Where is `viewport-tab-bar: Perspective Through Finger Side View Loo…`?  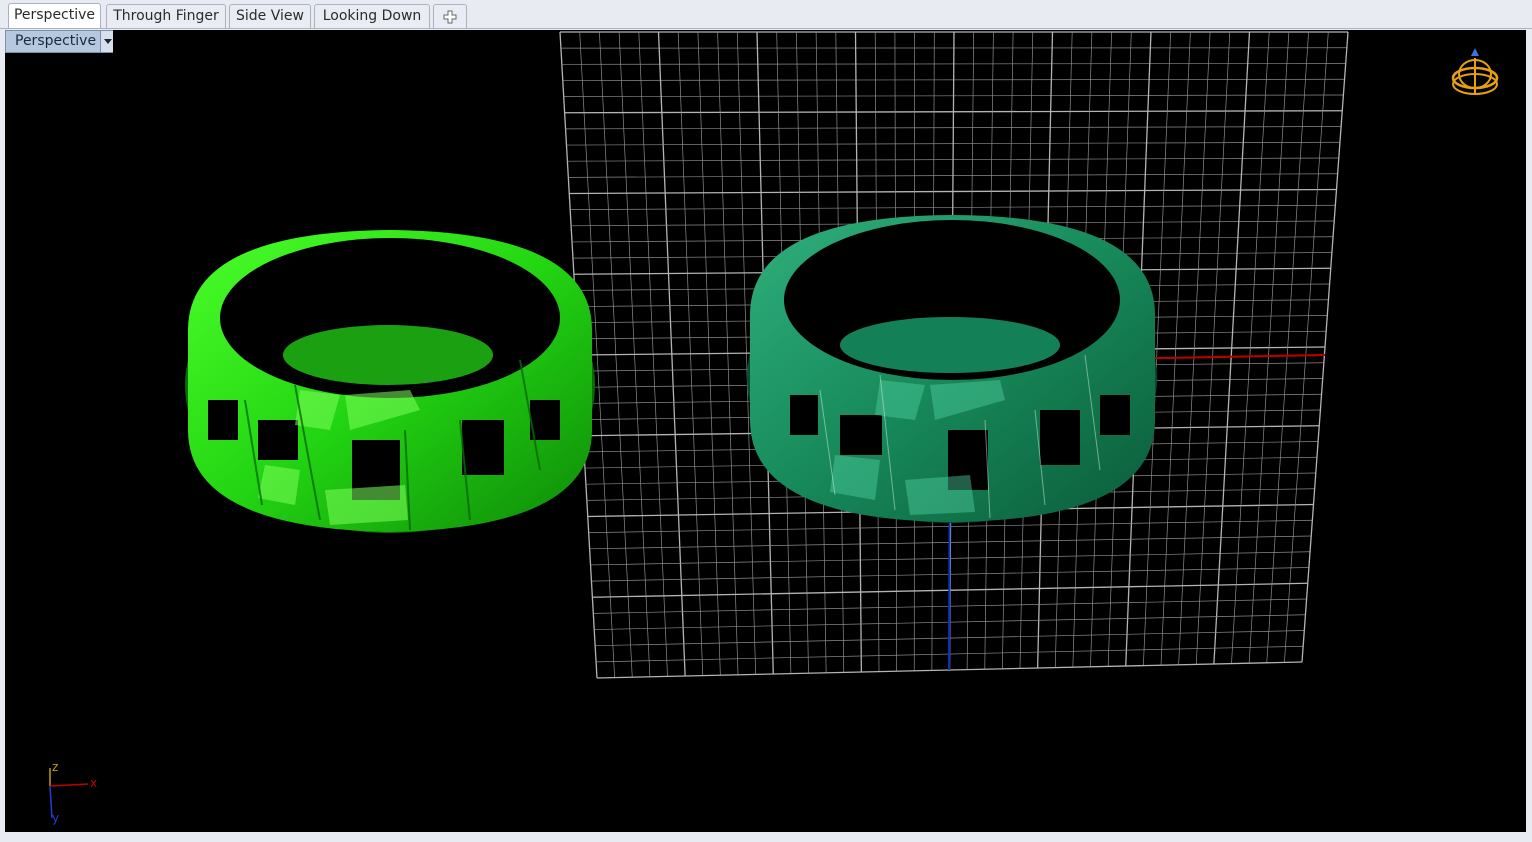
viewport-tab-bar: Perspective Through Finger Side View Loo… is located at coordinates (766, 15).